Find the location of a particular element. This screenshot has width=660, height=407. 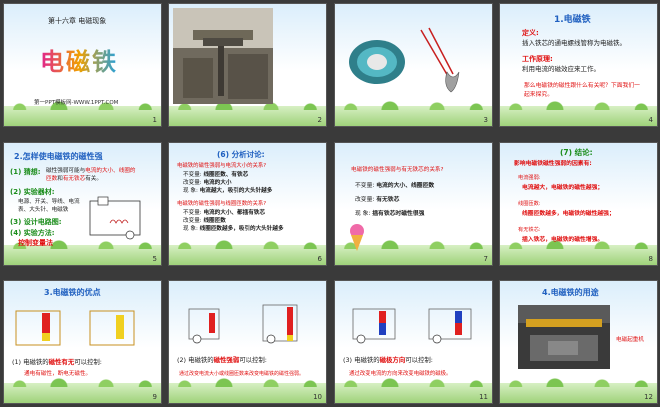

slide-number: 10 is located at coordinates (317, 397).